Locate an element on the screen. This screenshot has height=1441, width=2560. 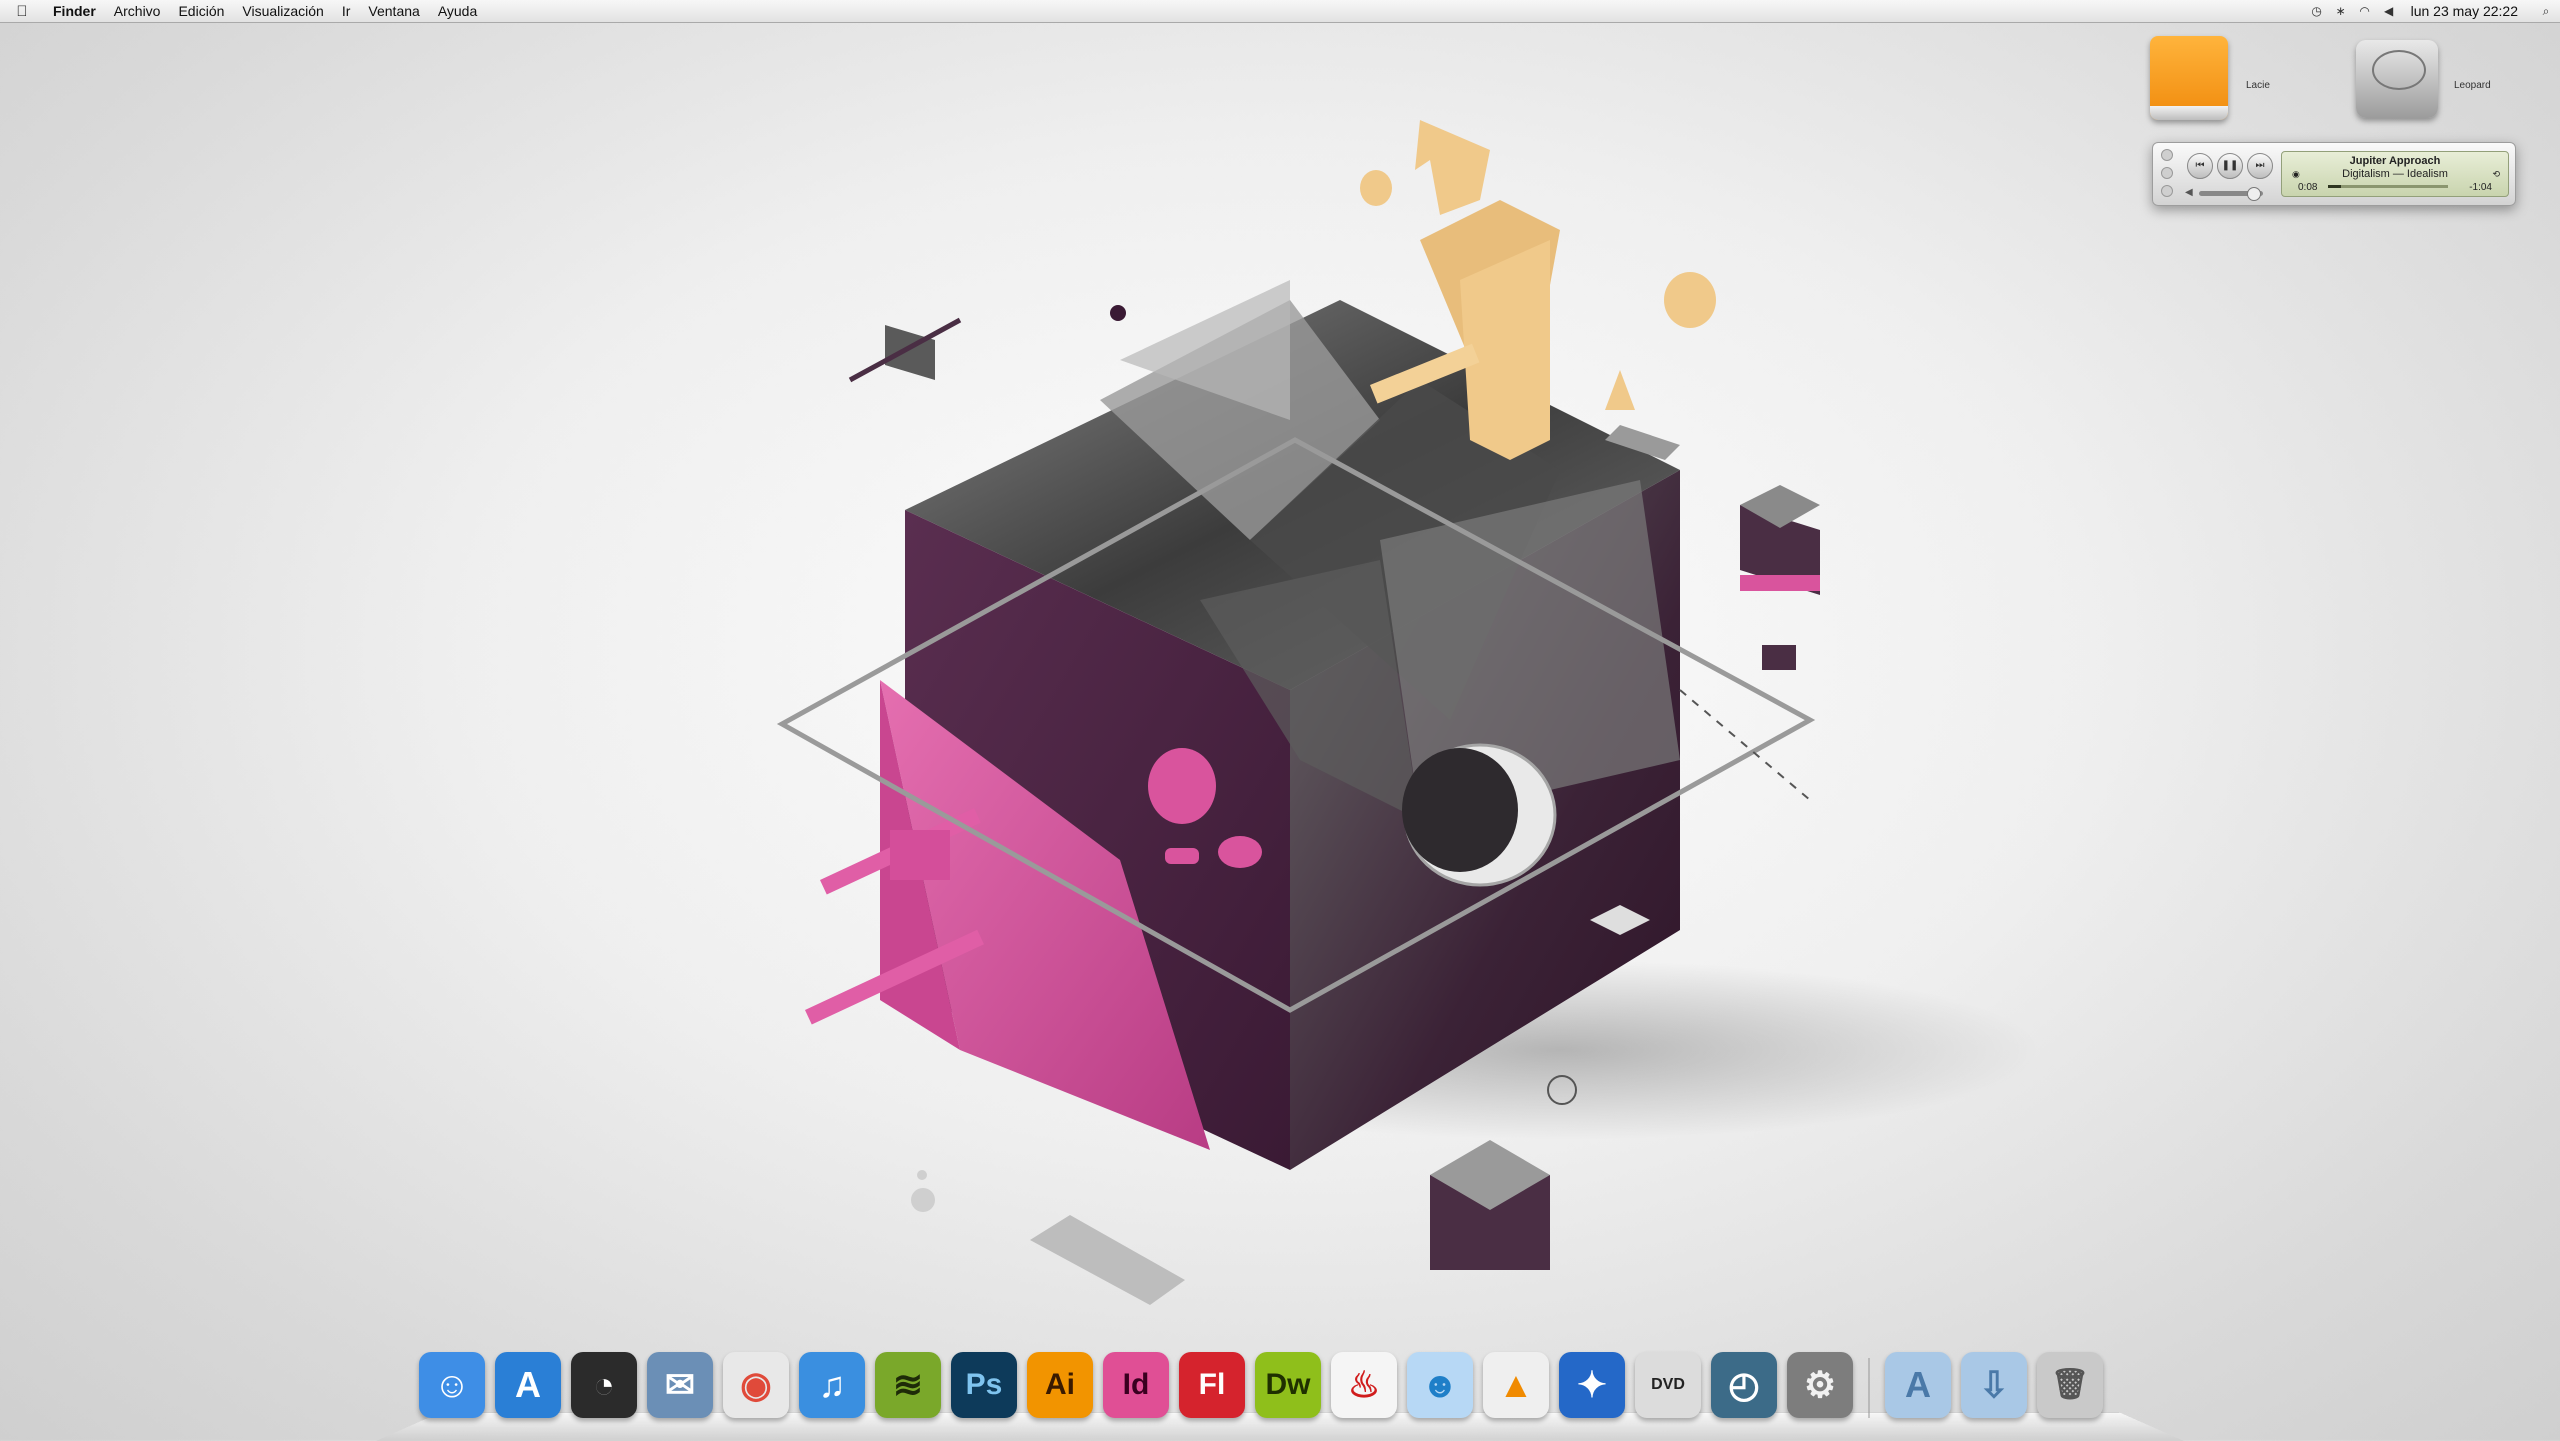
dock-messenger: ☻ is located at coordinates (1440, 1385).